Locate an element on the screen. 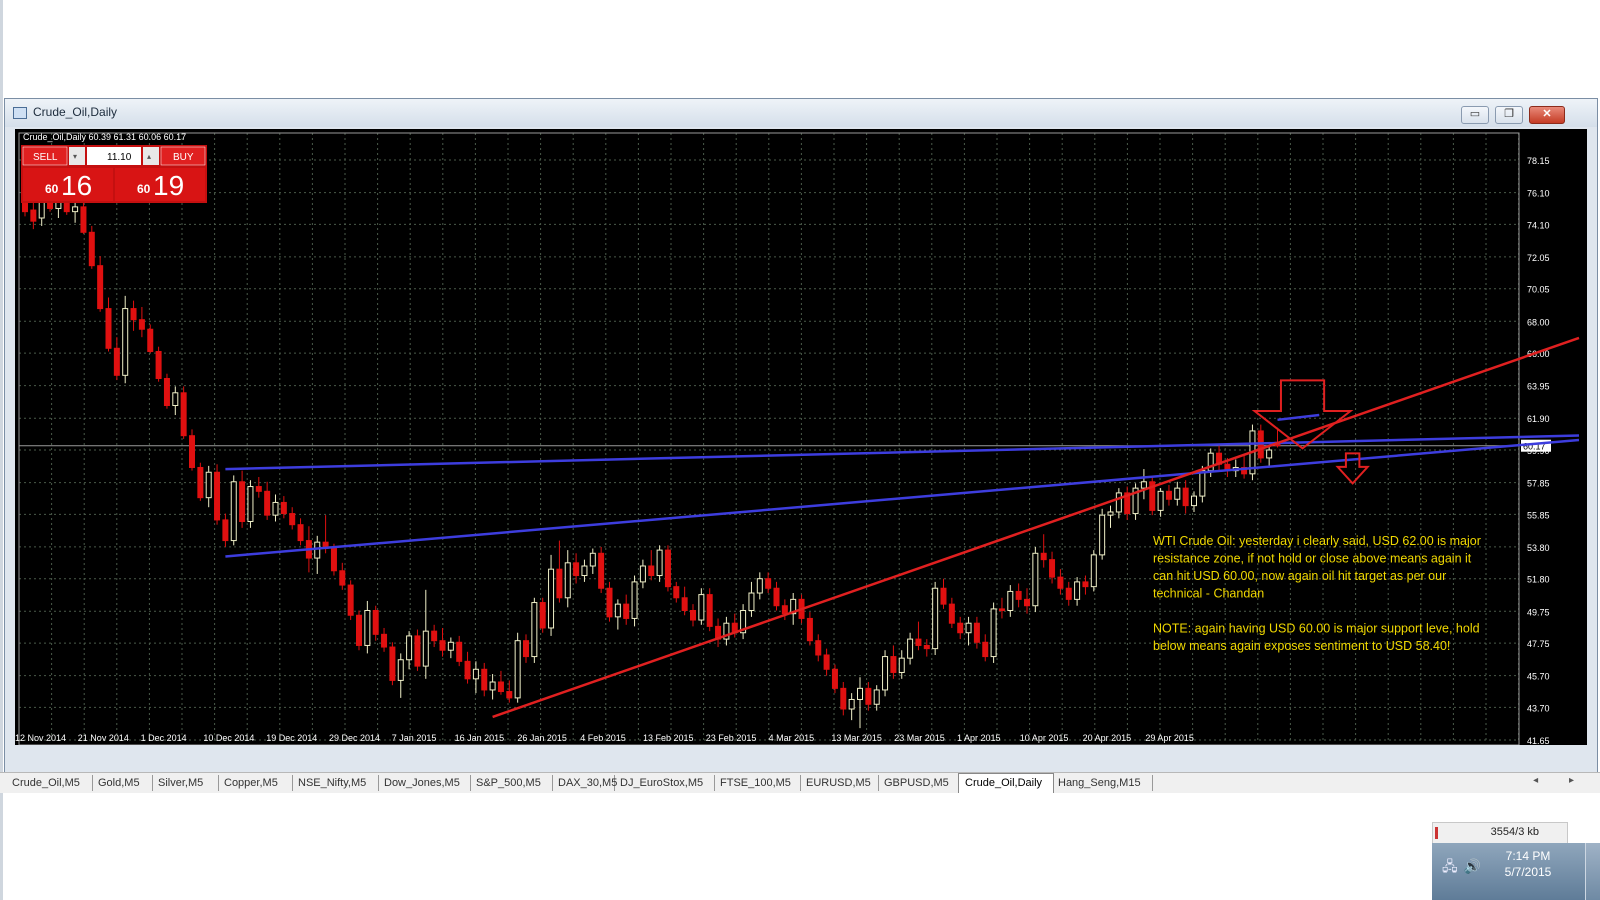  tab-crude-oil-m5: Crude_Oil,M5 is located at coordinates (49, 783).